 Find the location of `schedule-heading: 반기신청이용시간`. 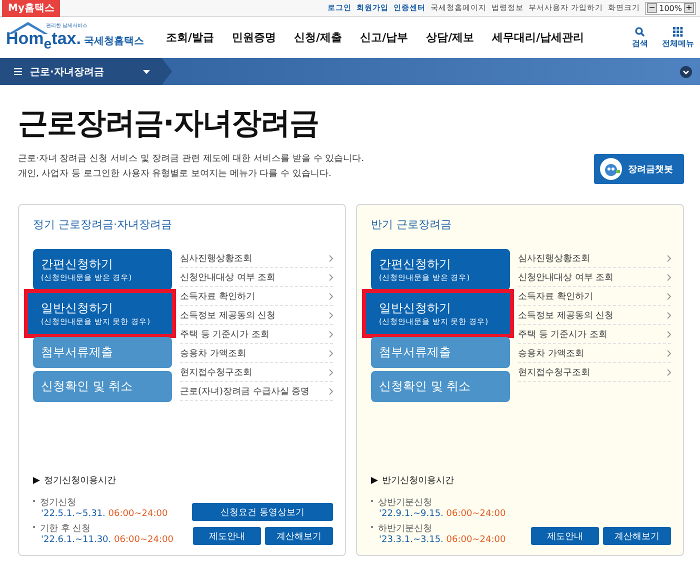

schedule-heading: 반기신청이용시간 is located at coordinates (418, 481).